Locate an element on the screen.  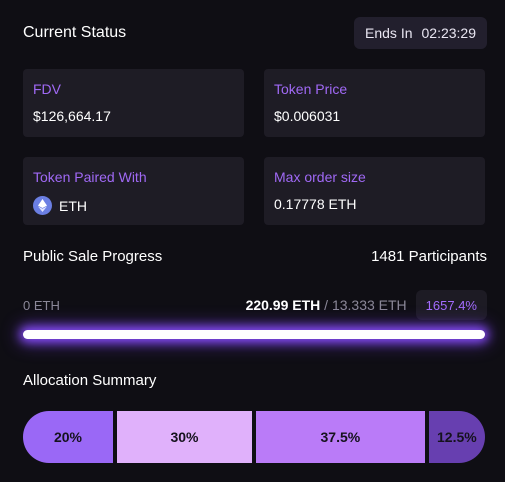
progress-percent-badge: 1657.4% is located at coordinates (451, 305).